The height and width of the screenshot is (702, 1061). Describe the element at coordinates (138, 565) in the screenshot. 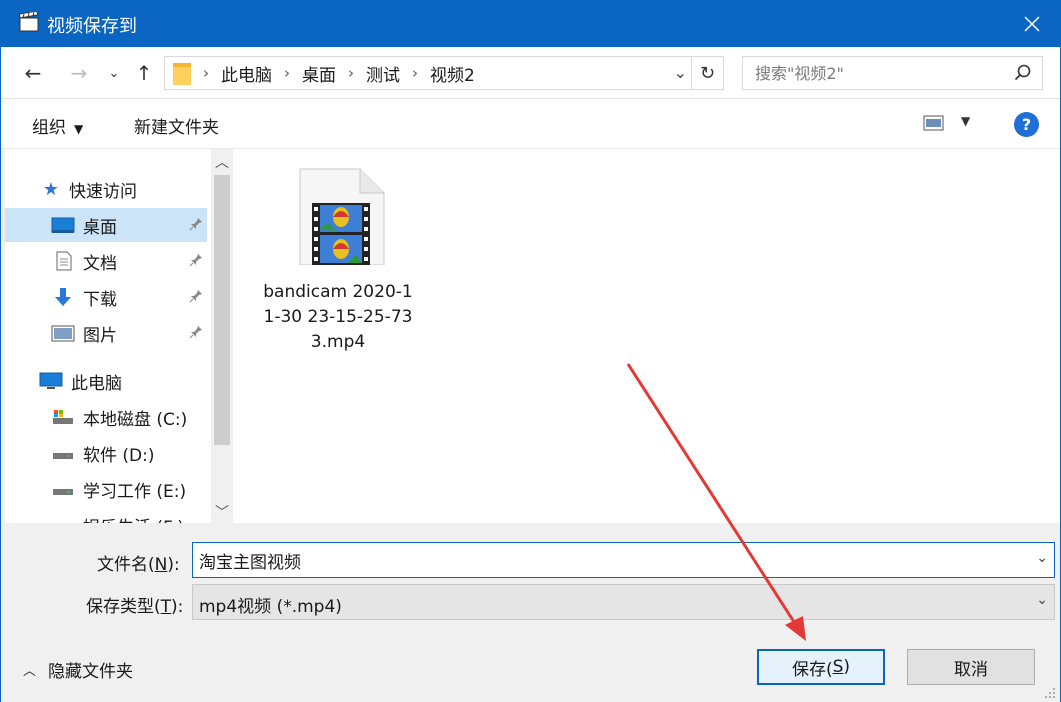

I see `filename-label: 文件名(N):` at that location.